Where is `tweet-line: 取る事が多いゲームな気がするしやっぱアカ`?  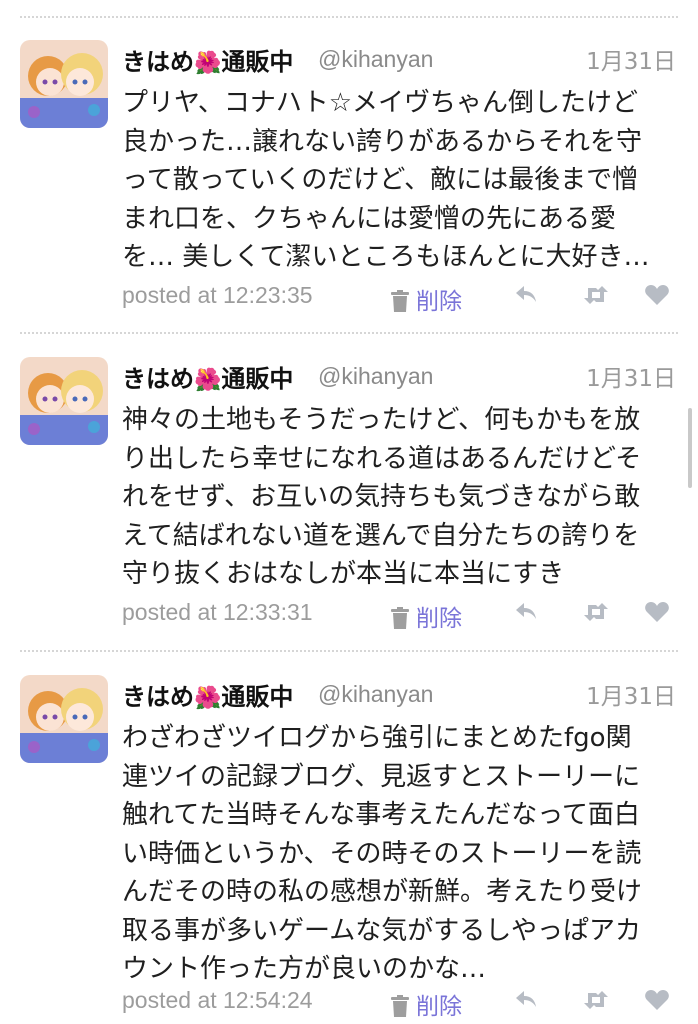
tweet-line: 取る事が多いゲームな気がするしやっぱアカ is located at coordinates (381, 930).